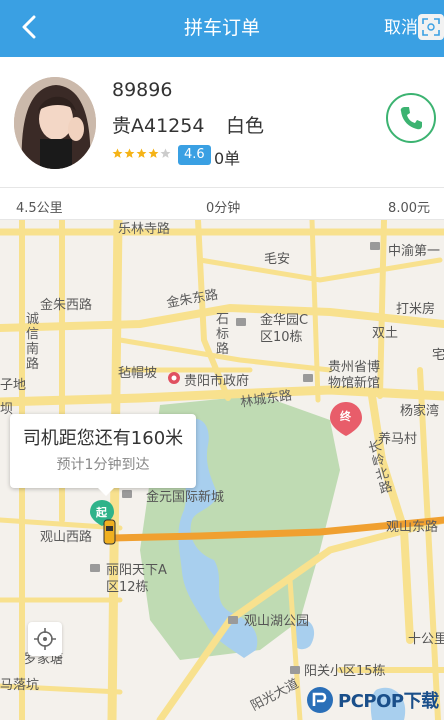  What do you see at coordinates (109, 532) in the screenshot?
I see `car-marker` at bounding box center [109, 532].